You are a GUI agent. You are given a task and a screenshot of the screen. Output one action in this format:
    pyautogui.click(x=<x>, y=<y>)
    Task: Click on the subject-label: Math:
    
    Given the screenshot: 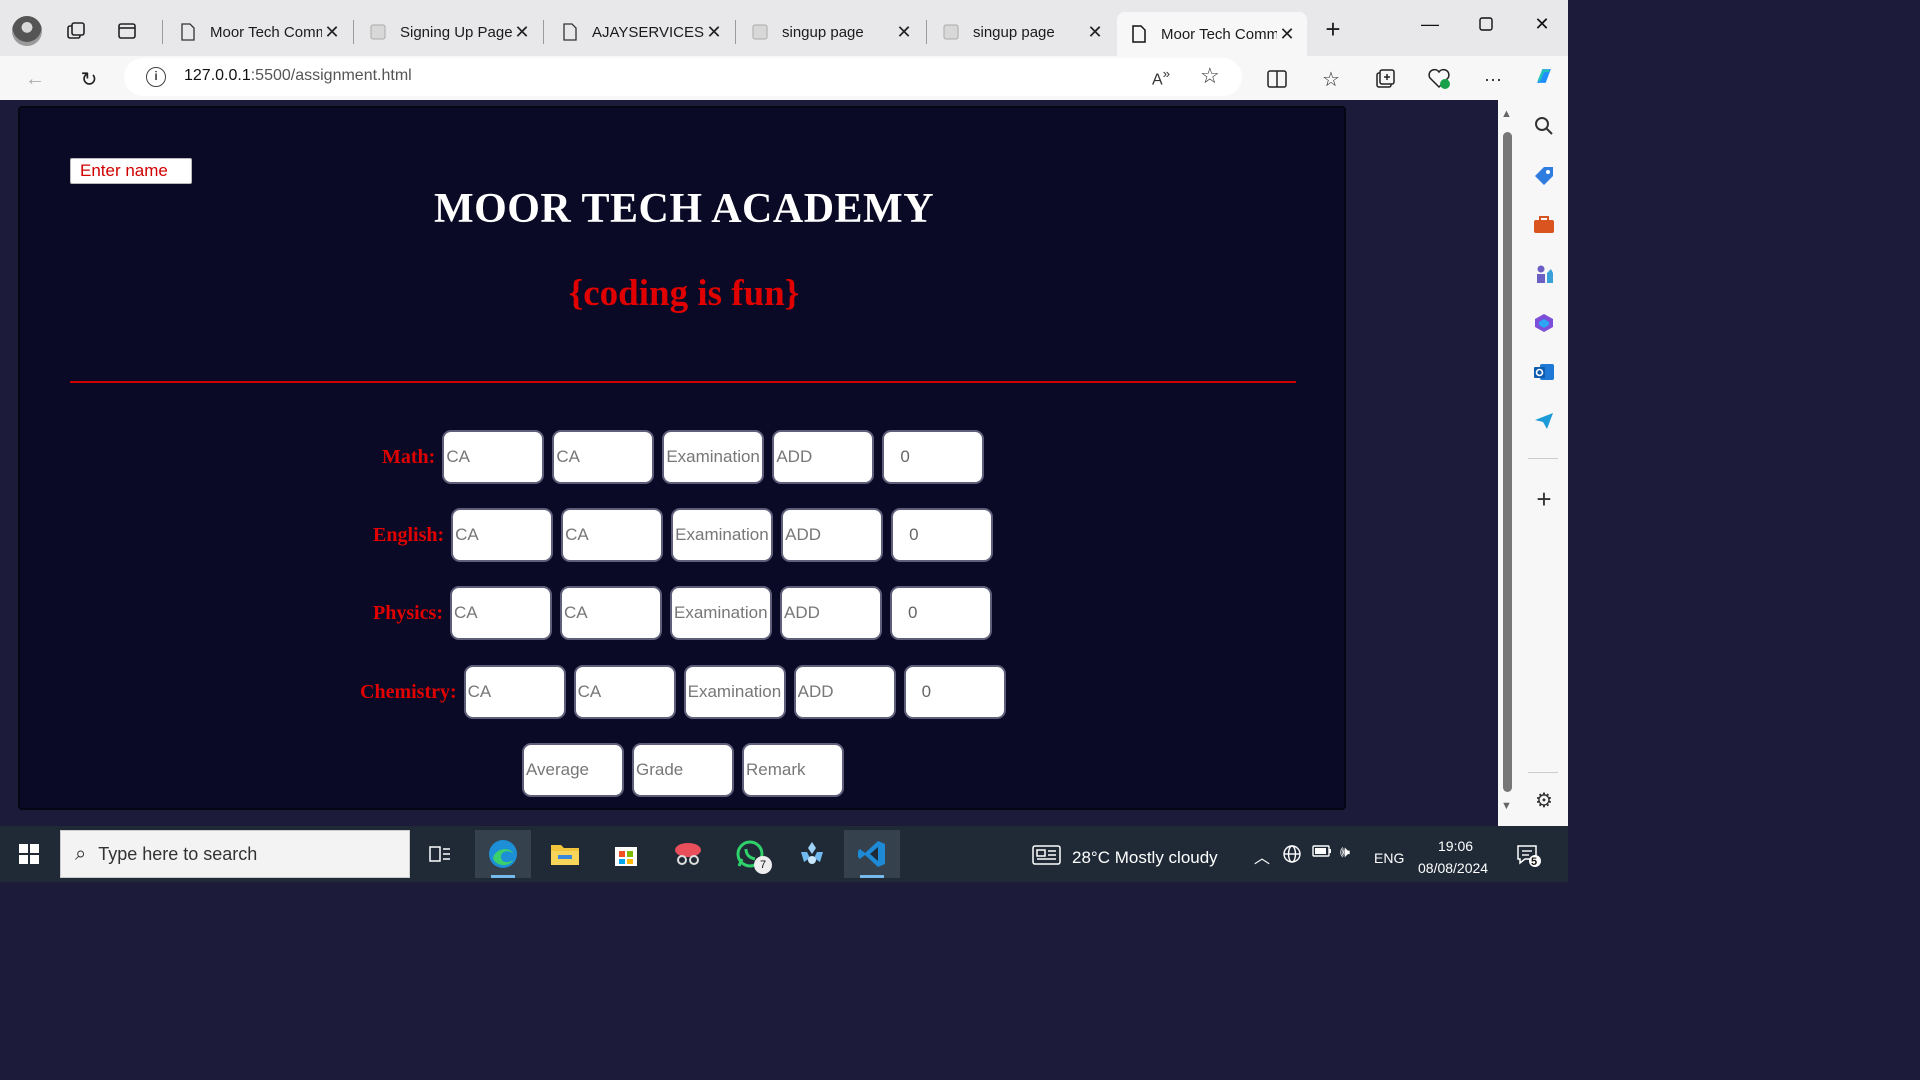 What is the action you would take?
    pyautogui.click(x=409, y=456)
    